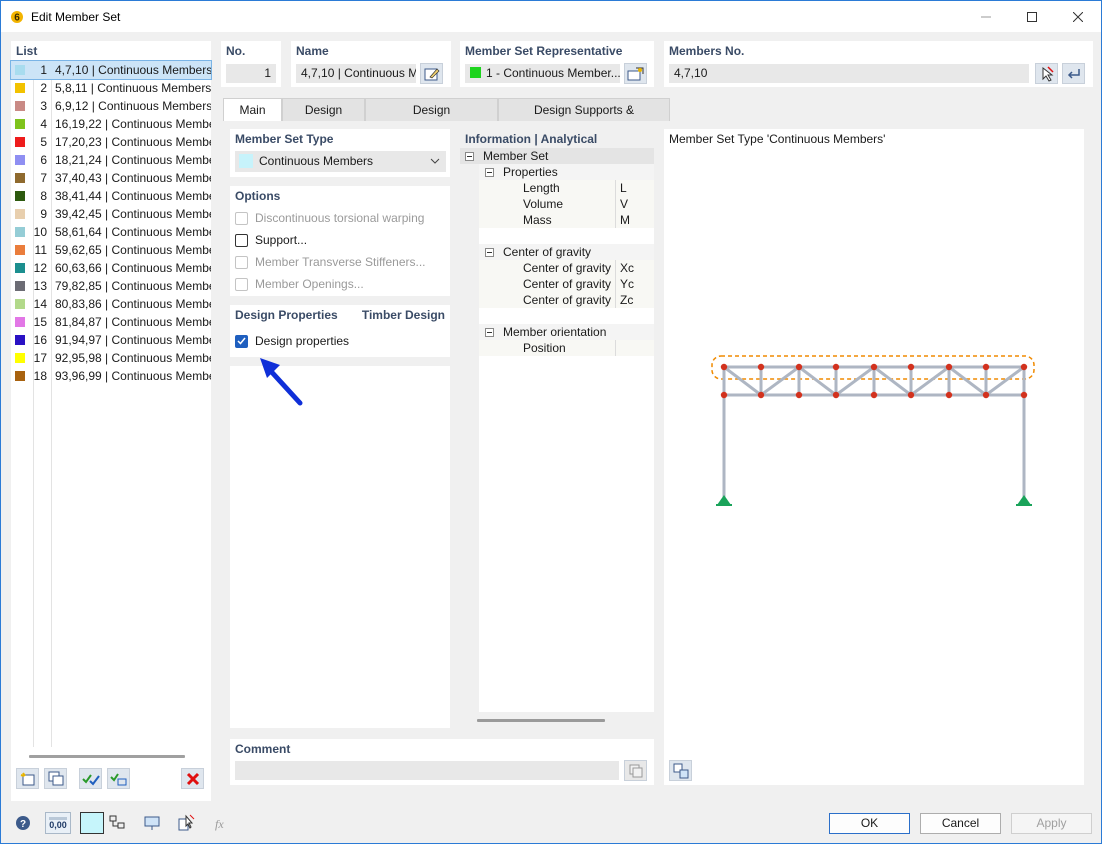  What do you see at coordinates (117, 823) in the screenshot?
I see `tree-view-button` at bounding box center [117, 823].